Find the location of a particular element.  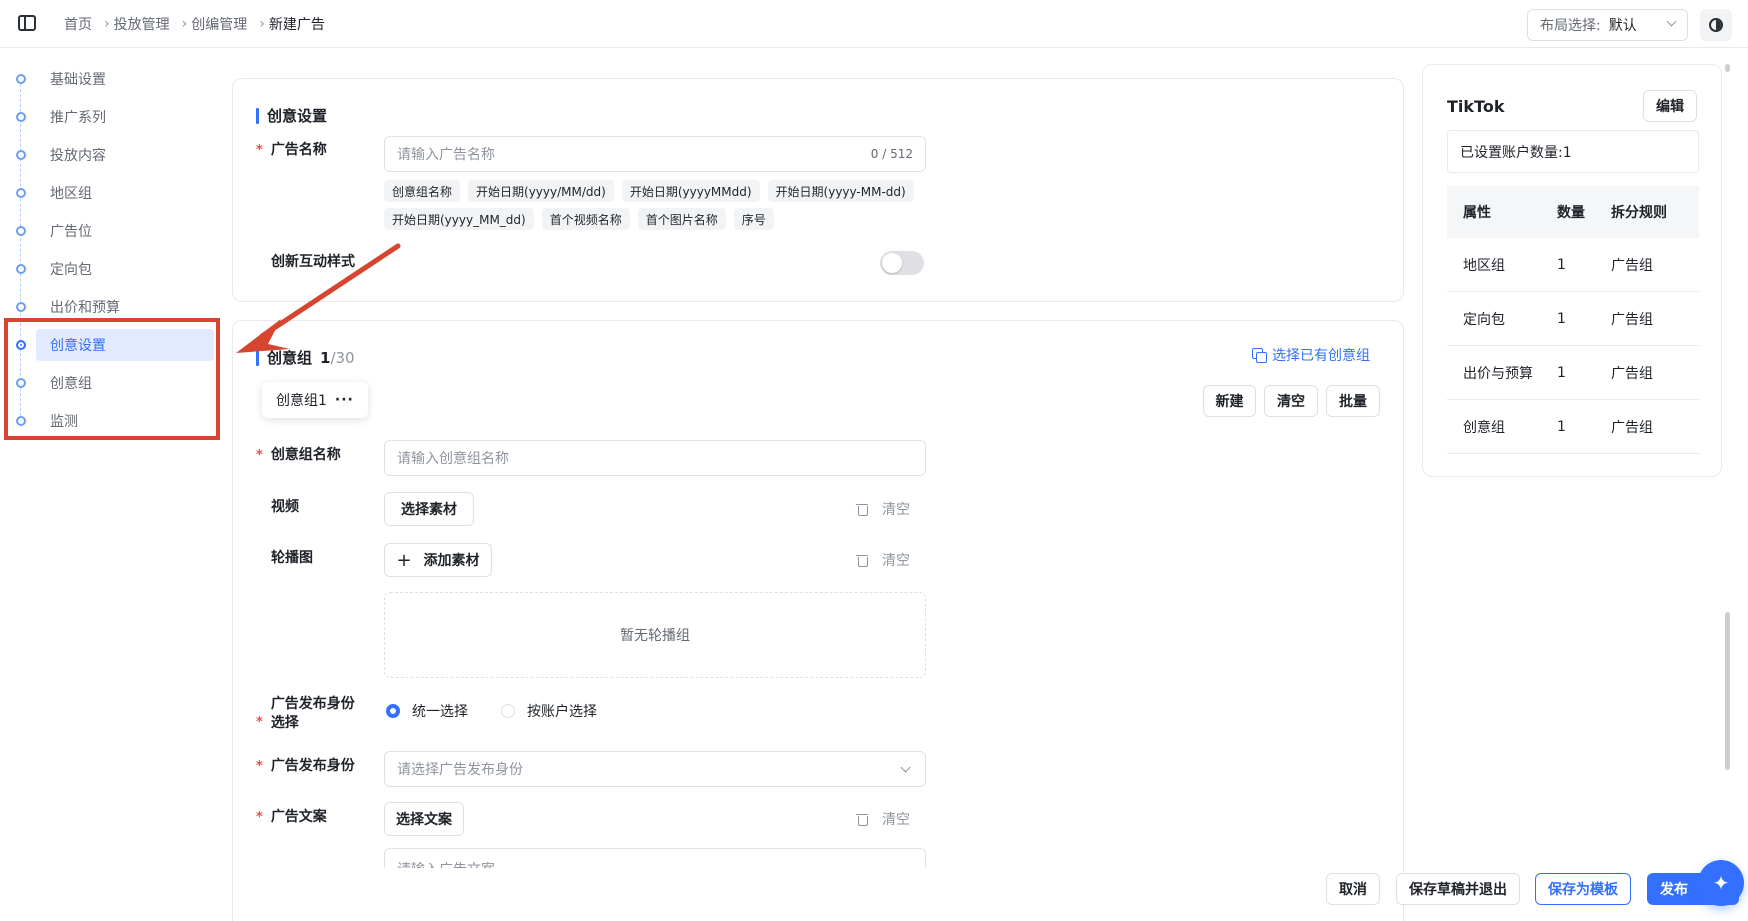

radio-unified-label: 统一选择 is located at coordinates (440, 712).